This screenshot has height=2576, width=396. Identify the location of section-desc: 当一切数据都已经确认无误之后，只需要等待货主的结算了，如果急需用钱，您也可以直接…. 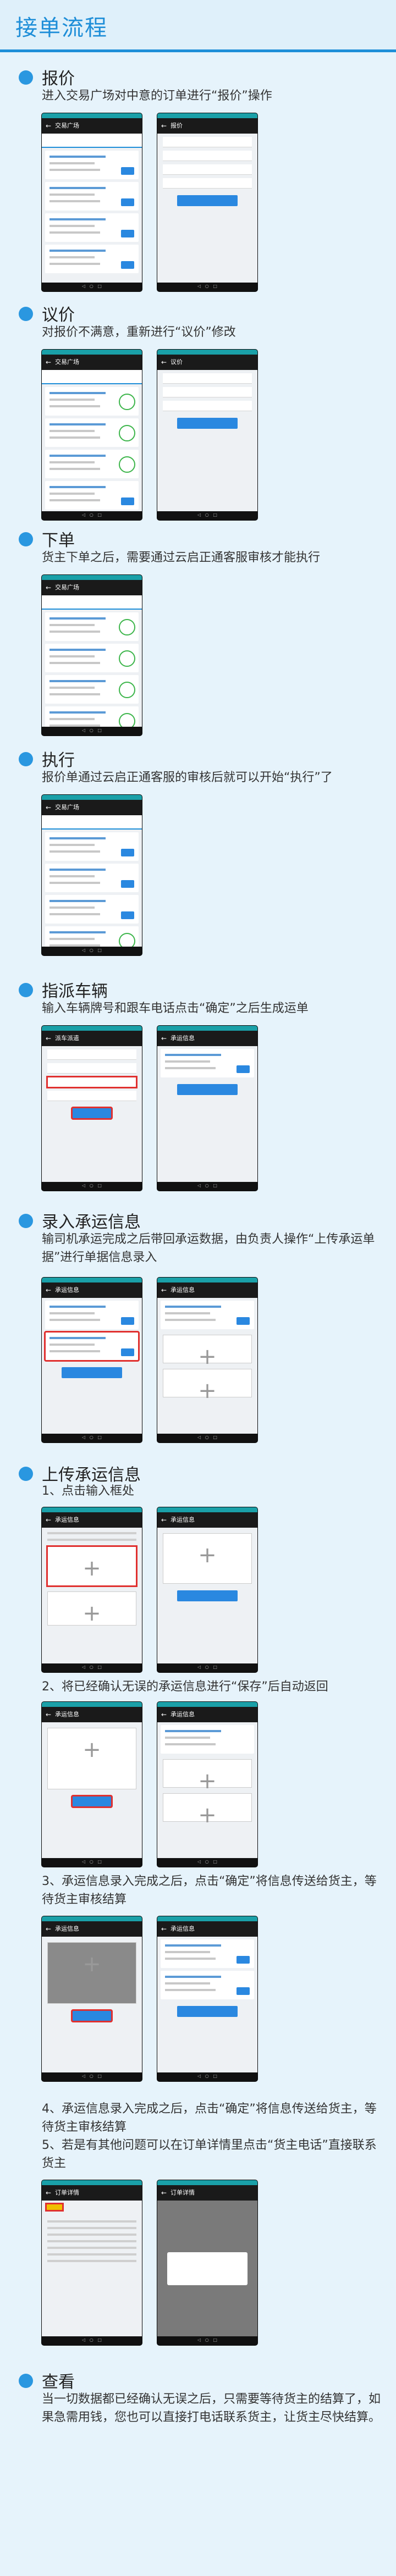
(212, 2408).